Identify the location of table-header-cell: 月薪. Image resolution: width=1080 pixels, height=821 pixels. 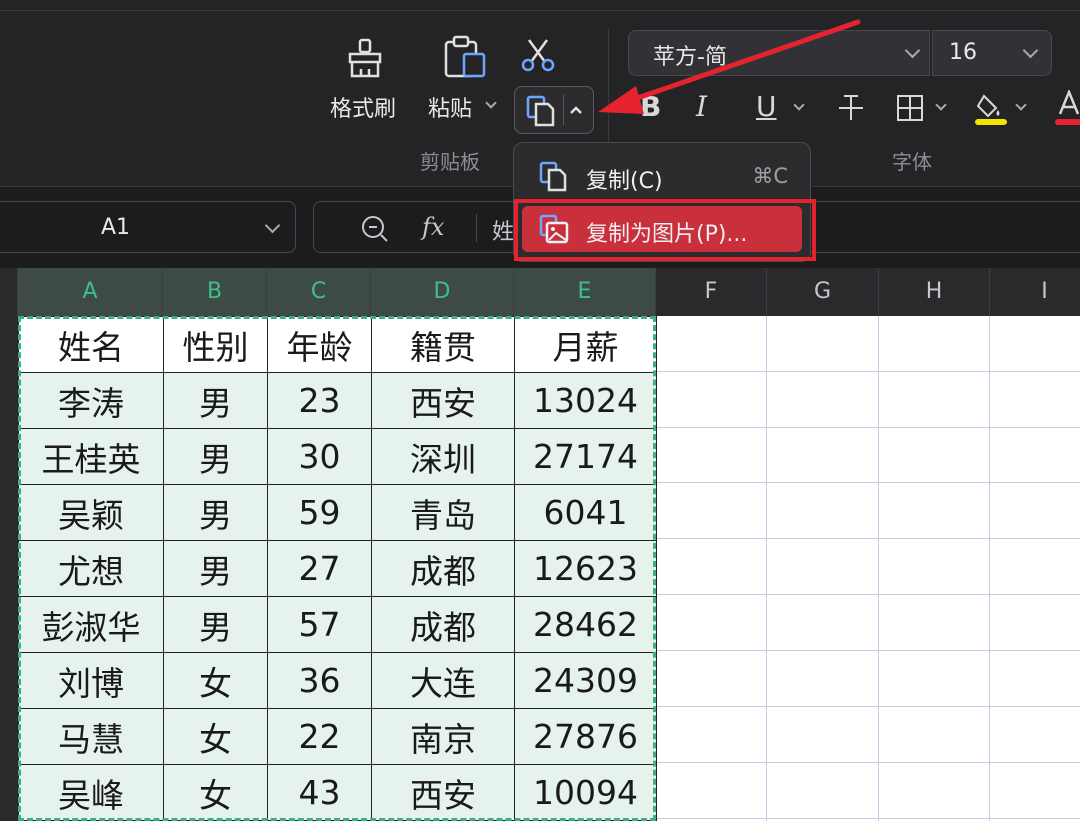
(585, 344).